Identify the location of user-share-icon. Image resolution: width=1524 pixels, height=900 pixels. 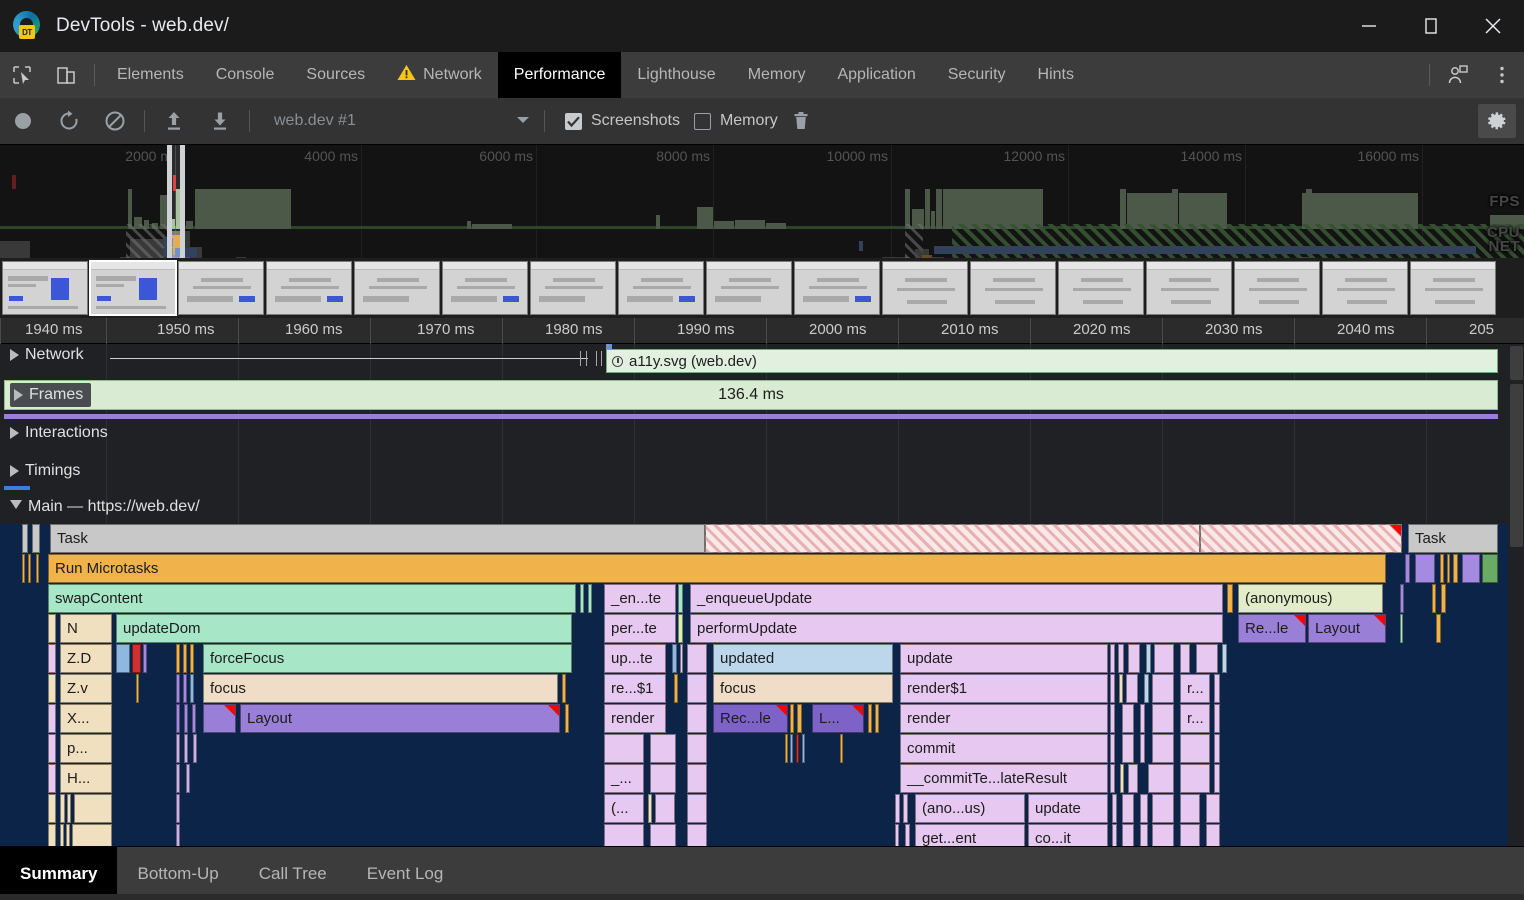
(1458, 75).